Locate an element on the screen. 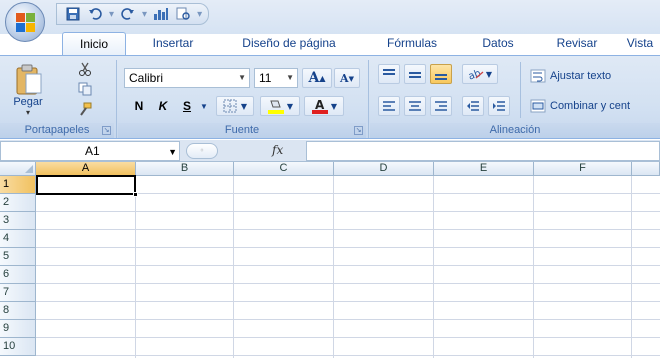 The image size is (660, 358). select-all-corner is located at coordinates (18, 169).